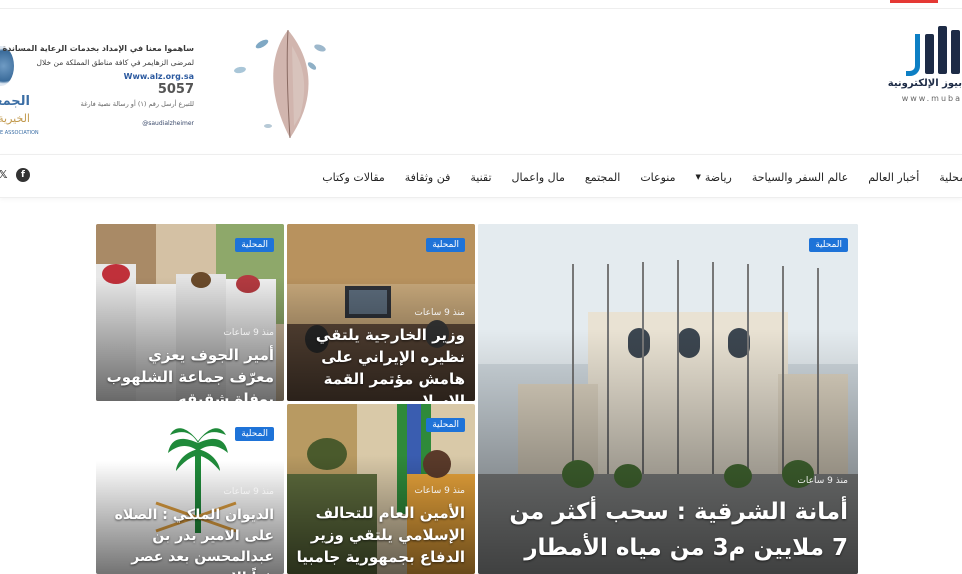  I want to click on nav-item-local: المحلية, so click(945, 177).